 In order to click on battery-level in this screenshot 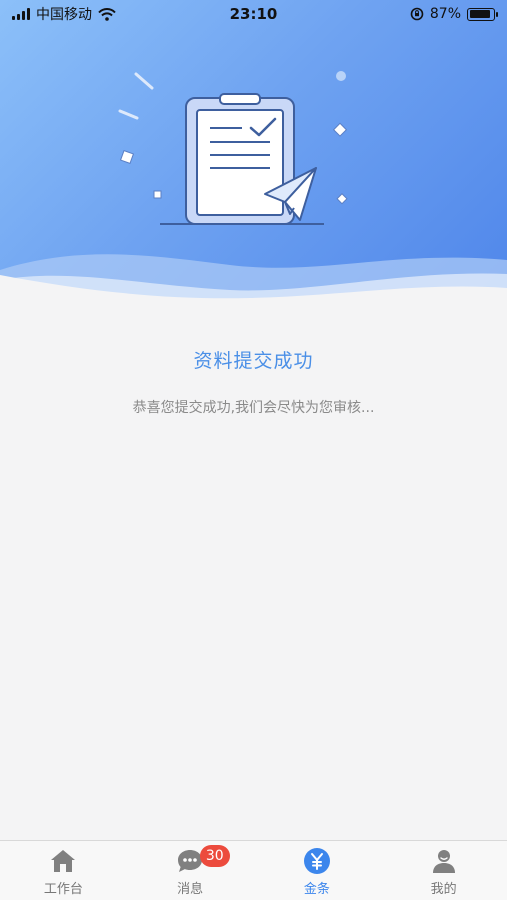, I will do `click(479, 14)`.